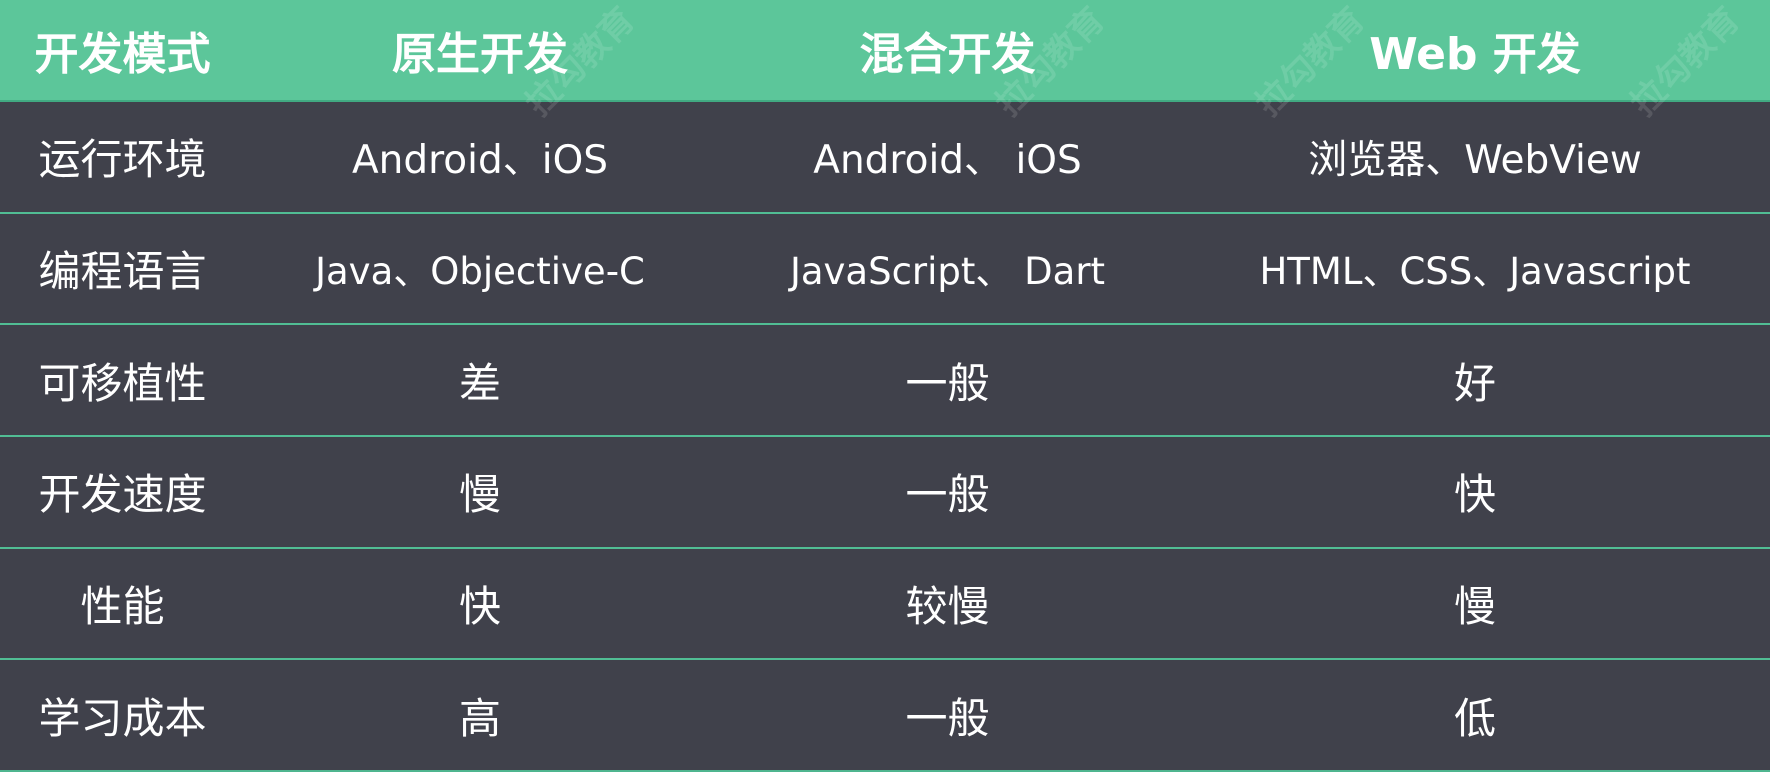  Describe the element at coordinates (1475, 492) in the screenshot. I see `web-speed-cell: 快` at that location.